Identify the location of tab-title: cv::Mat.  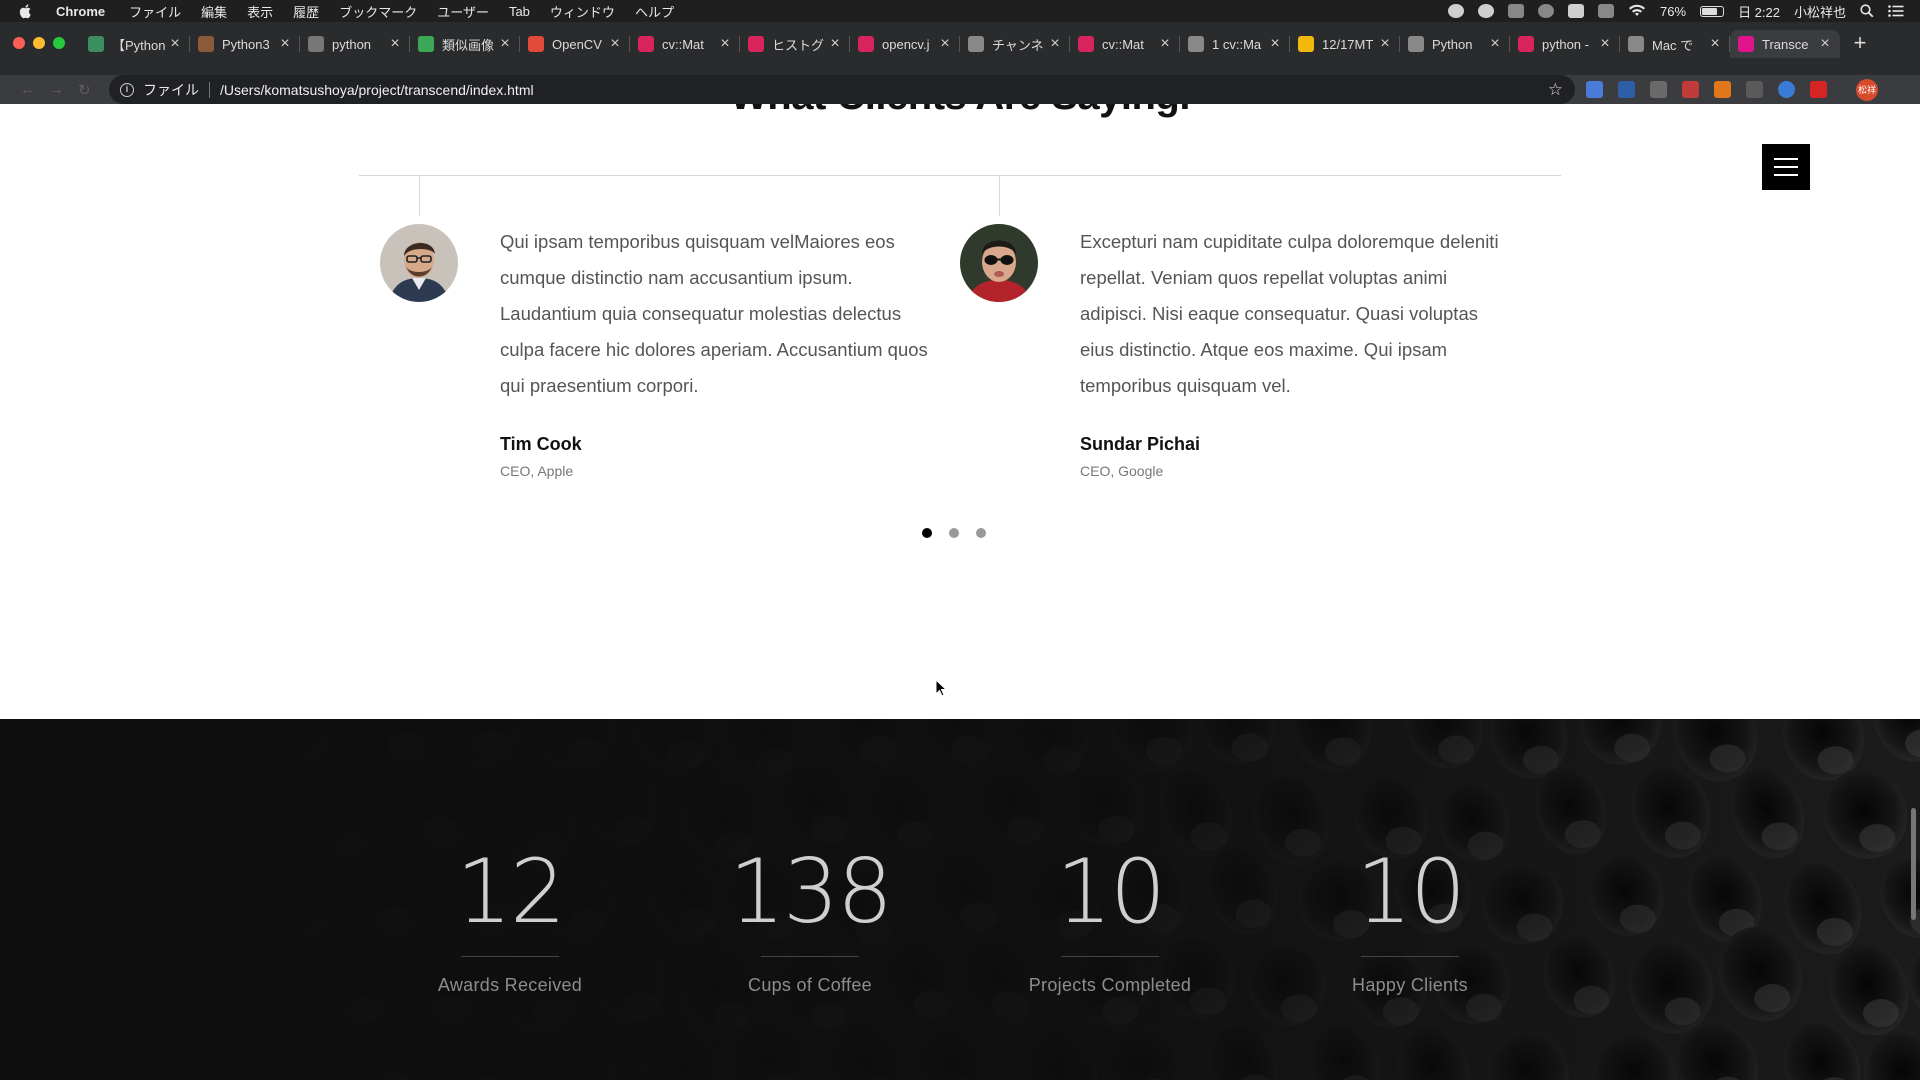
(683, 44).